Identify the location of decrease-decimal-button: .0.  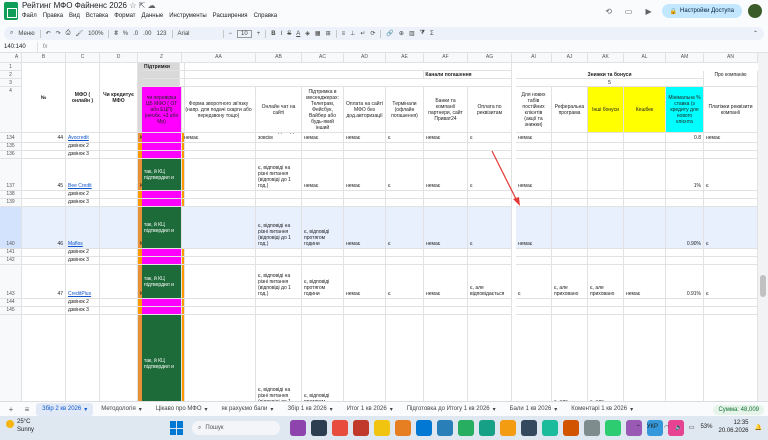
(135, 34).